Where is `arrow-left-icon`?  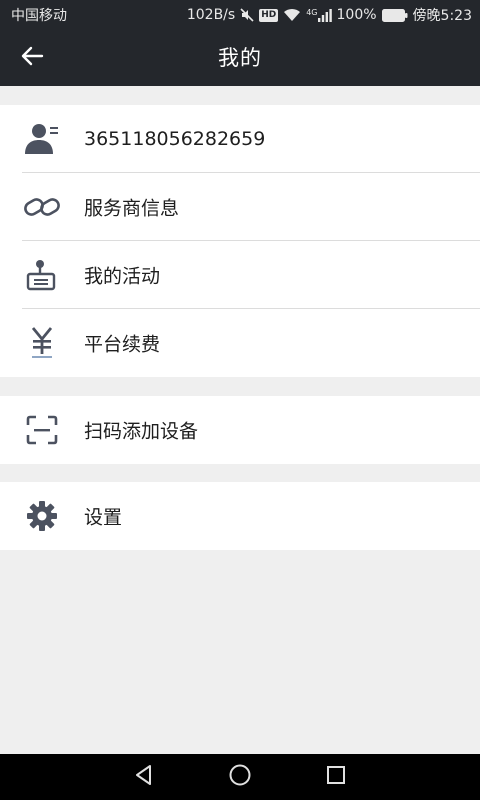 arrow-left-icon is located at coordinates (32, 58).